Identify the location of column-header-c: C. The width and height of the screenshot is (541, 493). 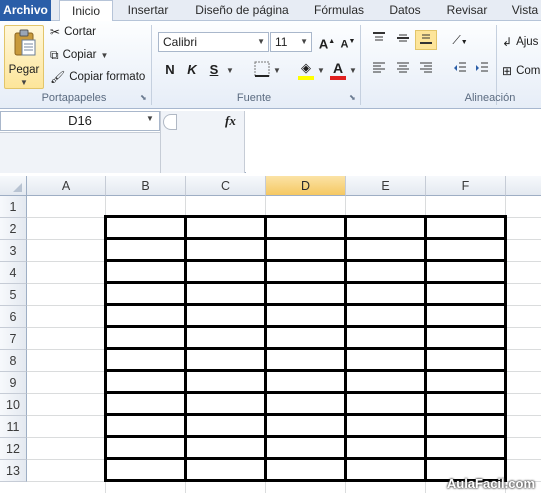
(226, 186).